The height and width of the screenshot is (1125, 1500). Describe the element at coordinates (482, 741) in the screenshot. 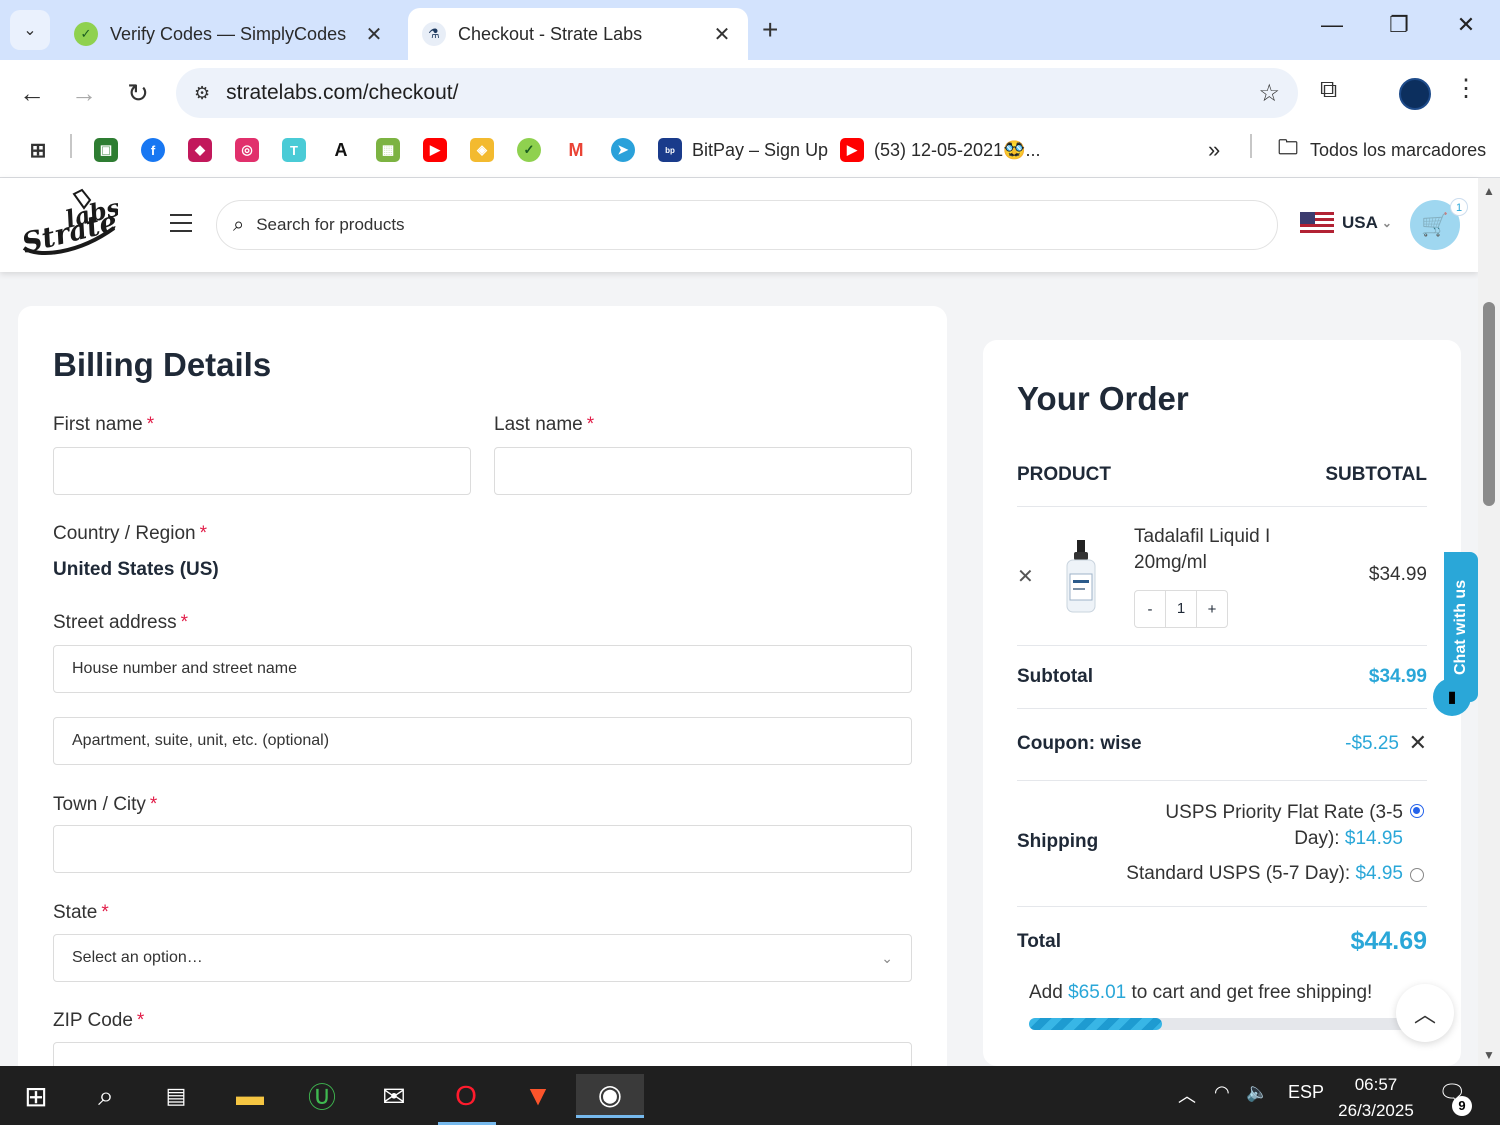

I see `apartment-field: Apartment, suite, unit, etc. (optional)` at that location.